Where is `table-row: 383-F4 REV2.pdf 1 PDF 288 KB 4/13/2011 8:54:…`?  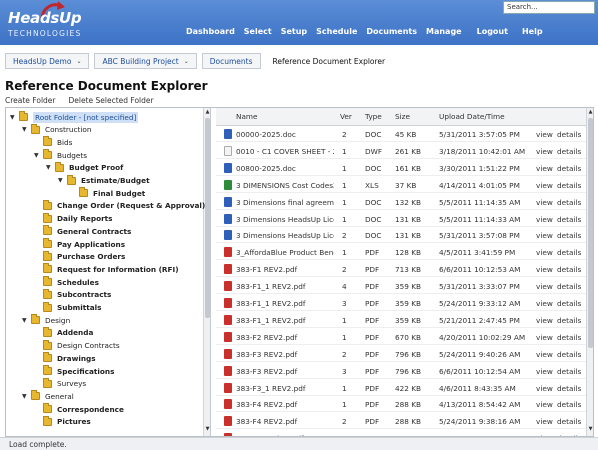
table-row: 383-F4 REV2.pdf 1 PDF 288 KB 4/13/2011 8:54:… is located at coordinates (401, 404).